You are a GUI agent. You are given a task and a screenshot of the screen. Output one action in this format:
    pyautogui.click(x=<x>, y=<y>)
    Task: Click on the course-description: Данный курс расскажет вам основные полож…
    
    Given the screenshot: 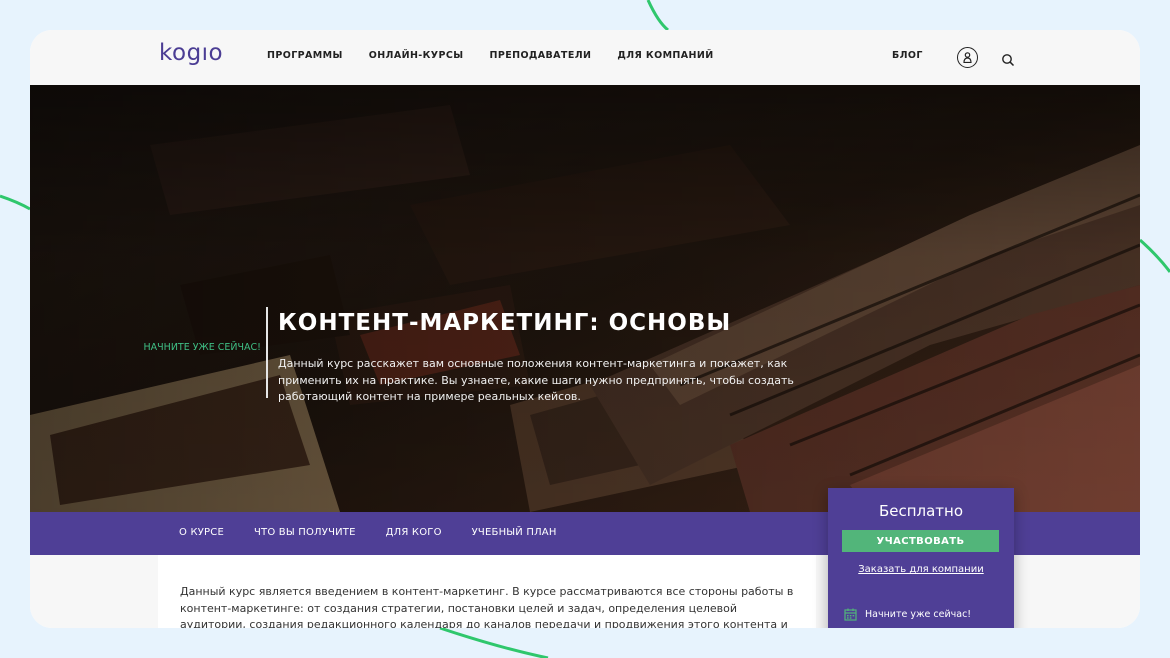 What is the action you would take?
    pyautogui.click(x=536, y=380)
    